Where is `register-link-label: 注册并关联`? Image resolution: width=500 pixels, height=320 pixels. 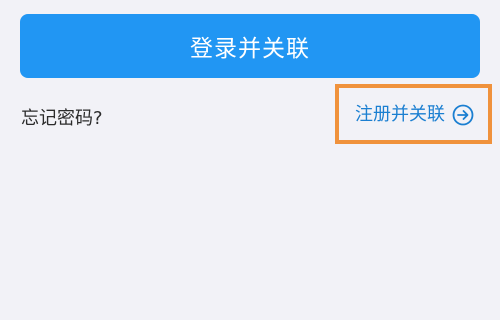
register-link-label: 注册并关联 is located at coordinates (400, 114).